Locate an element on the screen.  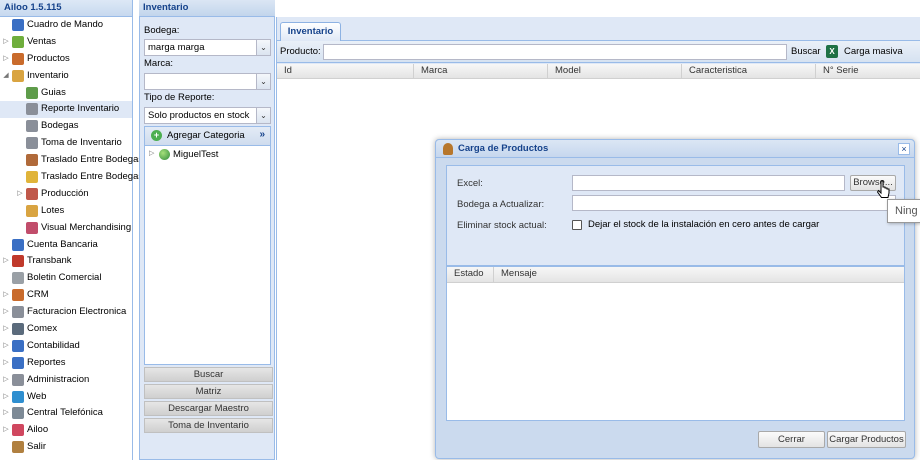
nav-item: Cuenta Bancaria is located at coordinates (66, 245).